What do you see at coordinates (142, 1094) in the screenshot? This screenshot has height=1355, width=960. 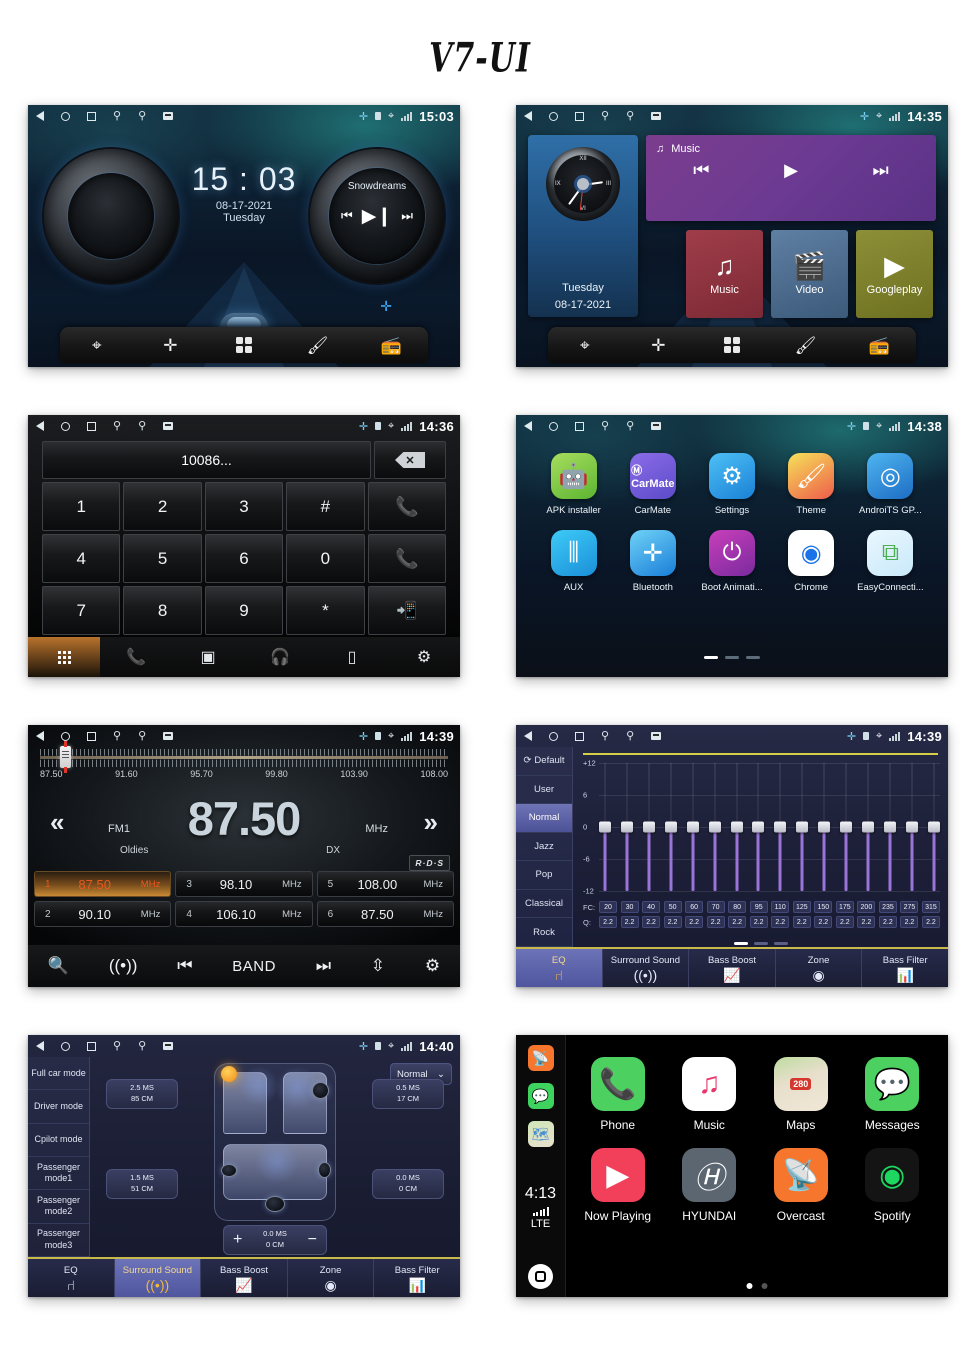 I see `delay-front-left: 2.5 MS 85 CM` at bounding box center [142, 1094].